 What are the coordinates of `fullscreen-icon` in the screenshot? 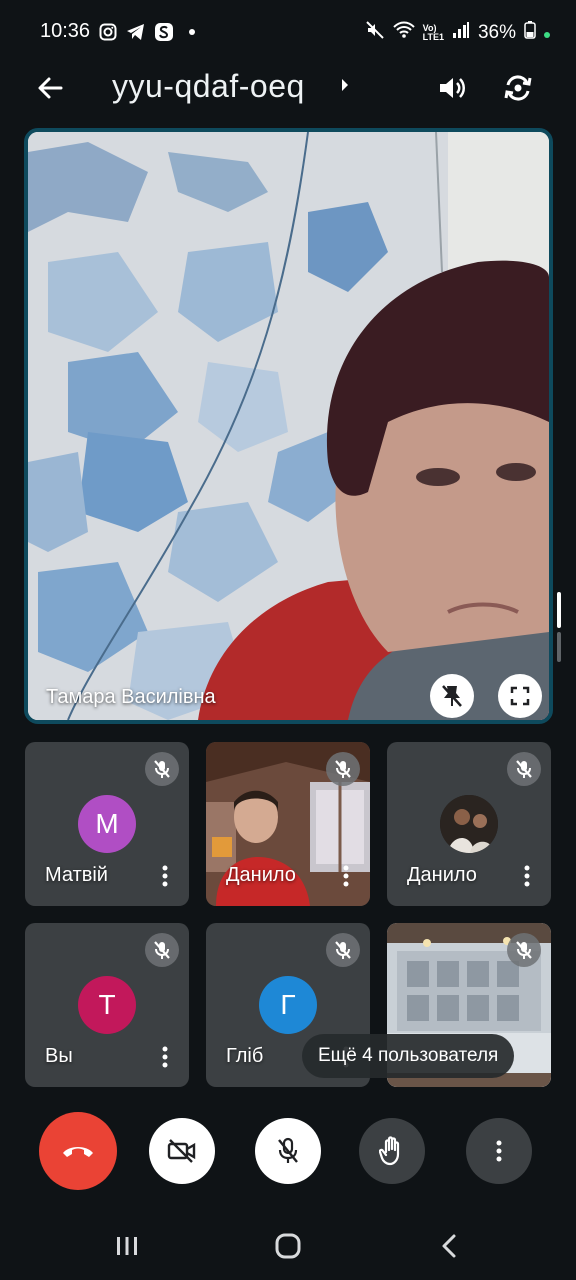 It's located at (520, 696).